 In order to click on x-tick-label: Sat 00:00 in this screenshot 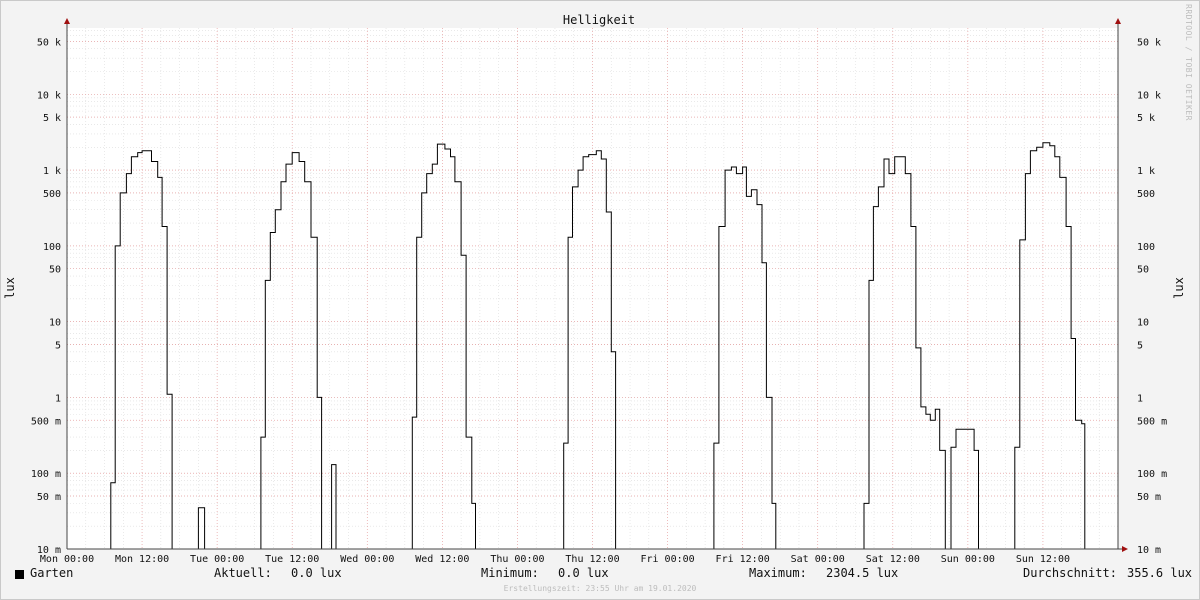, I will do `click(818, 559)`.